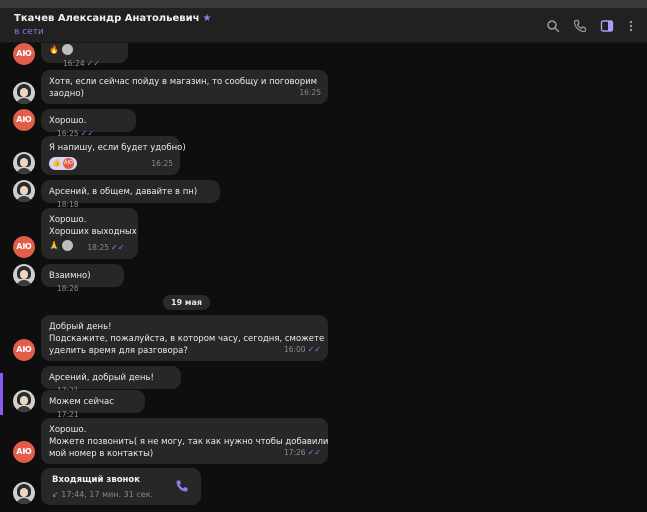 Image resolution: width=647 pixels, height=512 pixels. Describe the element at coordinates (294, 349) in the screenshot. I see `message-time: 16:00` at that location.